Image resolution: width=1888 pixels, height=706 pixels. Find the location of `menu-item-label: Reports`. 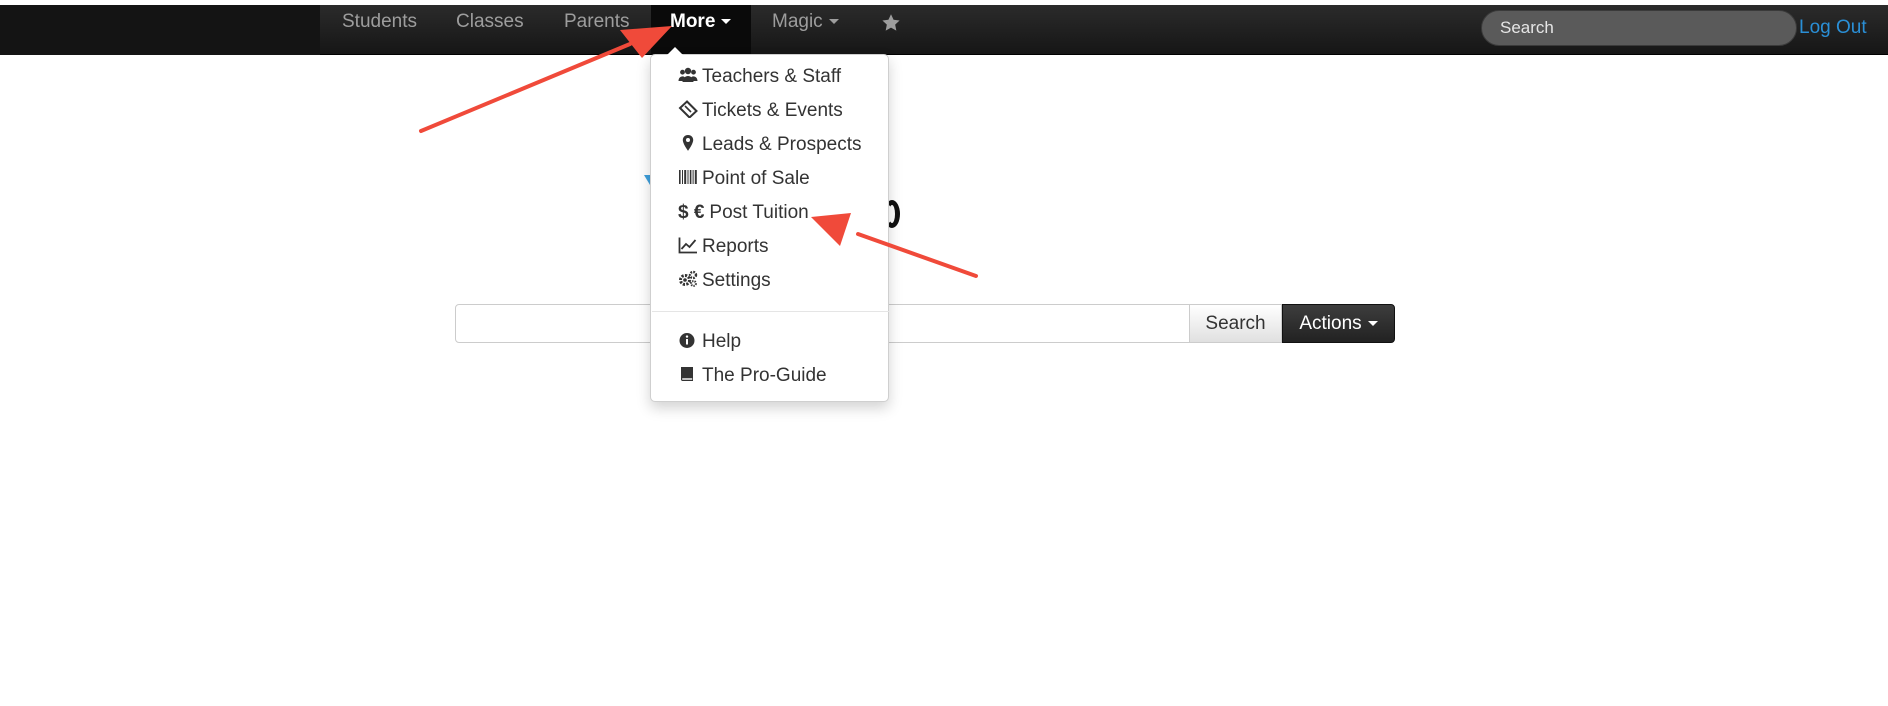

menu-item-label: Reports is located at coordinates (735, 246).